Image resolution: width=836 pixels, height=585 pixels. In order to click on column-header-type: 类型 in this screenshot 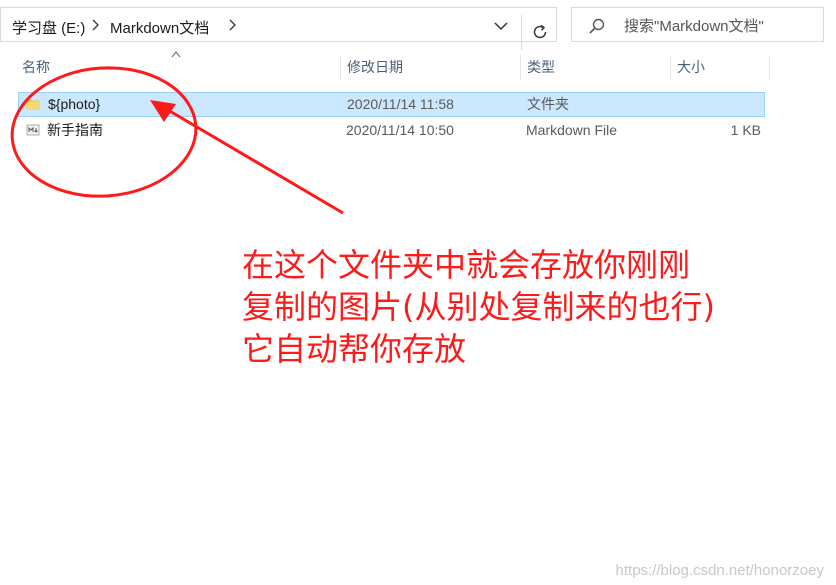, I will do `click(595, 67)`.